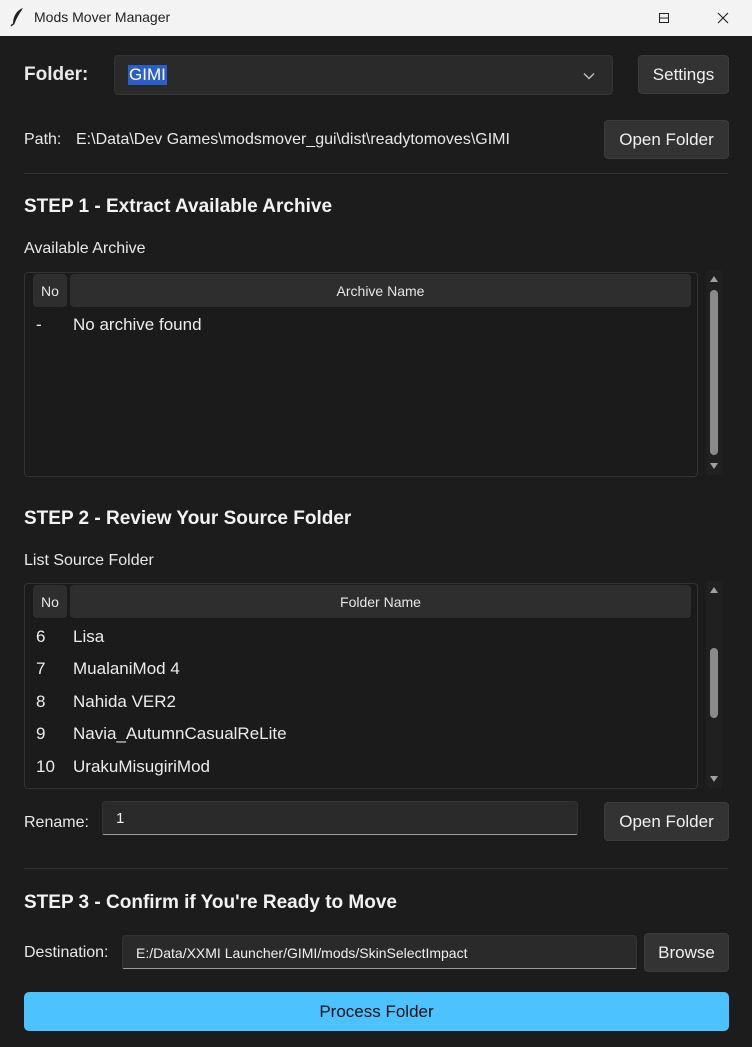 This screenshot has height=1047, width=752. Describe the element at coordinates (66, 952) in the screenshot. I see `destination-label: Destination:` at that location.